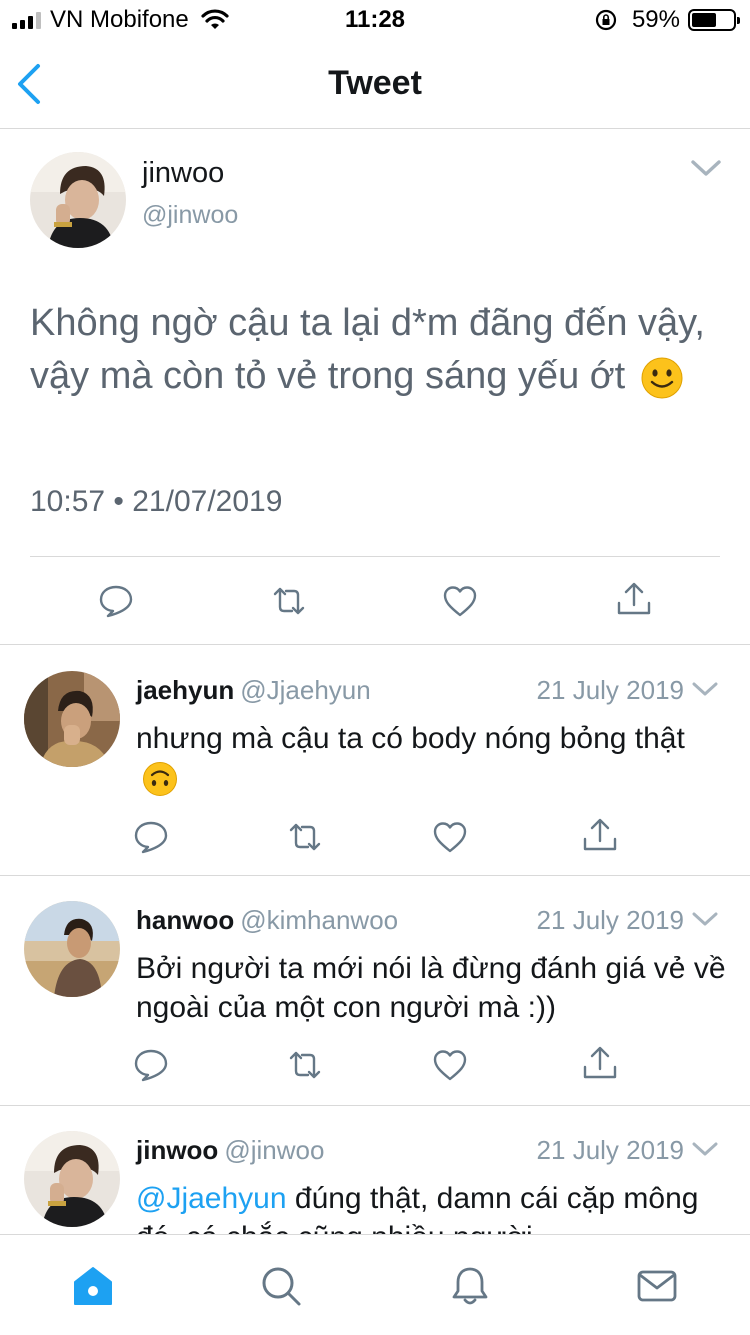 Image resolution: width=750 pixels, height=1335 pixels. Describe the element at coordinates (177, 1150) in the screenshot. I see `author-display-name: jinwoo` at that location.